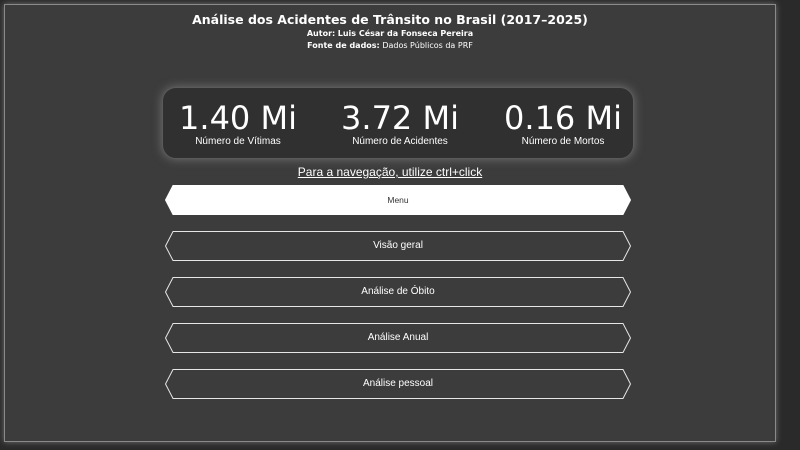 The height and width of the screenshot is (450, 800). What do you see at coordinates (238, 141) in the screenshot?
I see `kpi-victims-label: Número de Vítimas` at bounding box center [238, 141].